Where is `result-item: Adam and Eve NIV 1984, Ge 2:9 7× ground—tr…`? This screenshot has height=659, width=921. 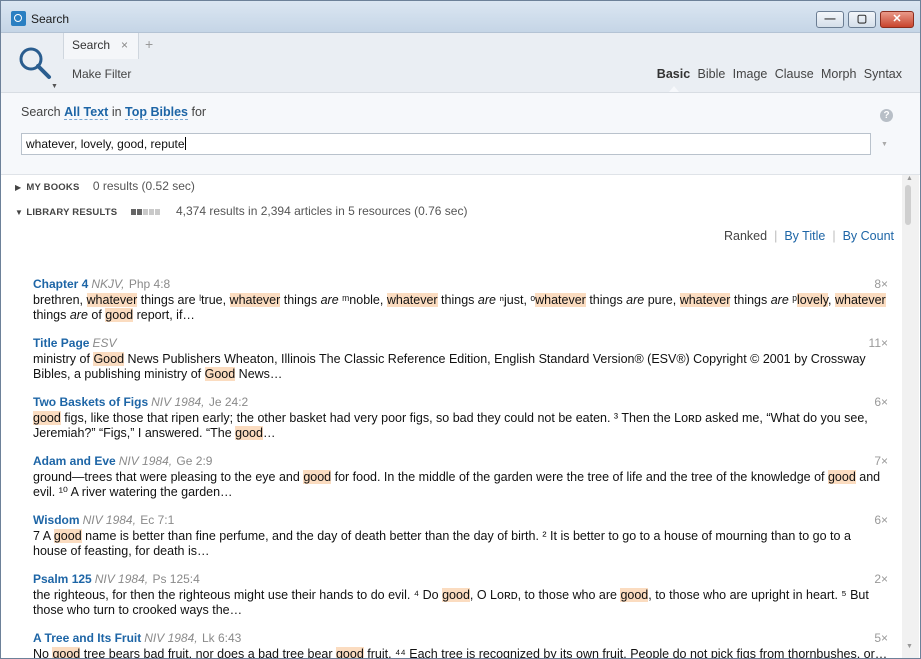
result-item: Adam and Eve NIV 1984, Ge 2:9 7× ground—tr… is located at coordinates (460, 477).